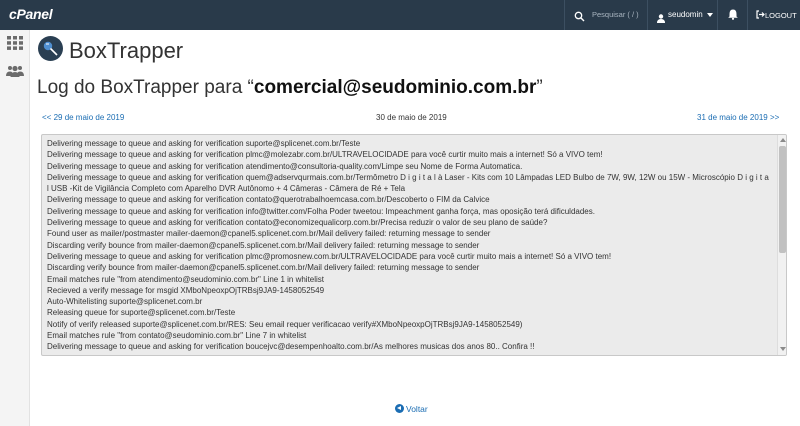 The height and width of the screenshot is (426, 800). What do you see at coordinates (661, 19) in the screenshot?
I see `user-icon` at bounding box center [661, 19].